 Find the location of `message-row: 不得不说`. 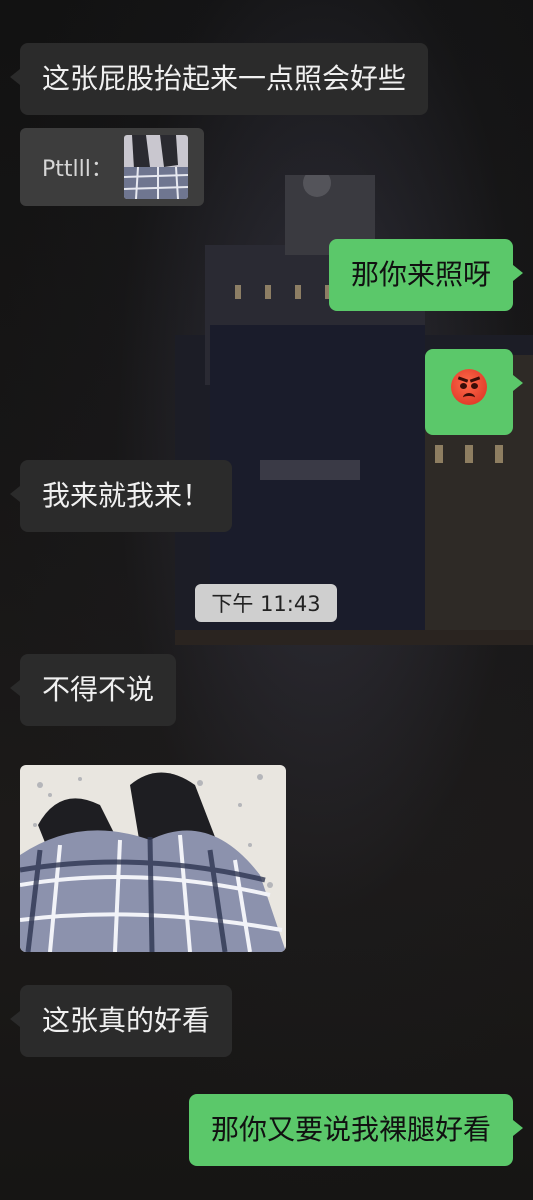

message-row: 不得不说 is located at coordinates (93, 690).